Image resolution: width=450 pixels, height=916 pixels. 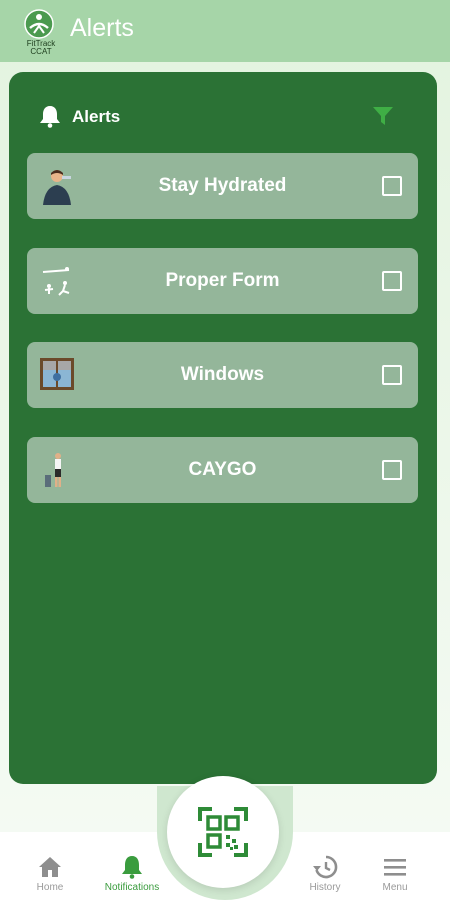 I want to click on alert-label: Windows, so click(x=222, y=374).